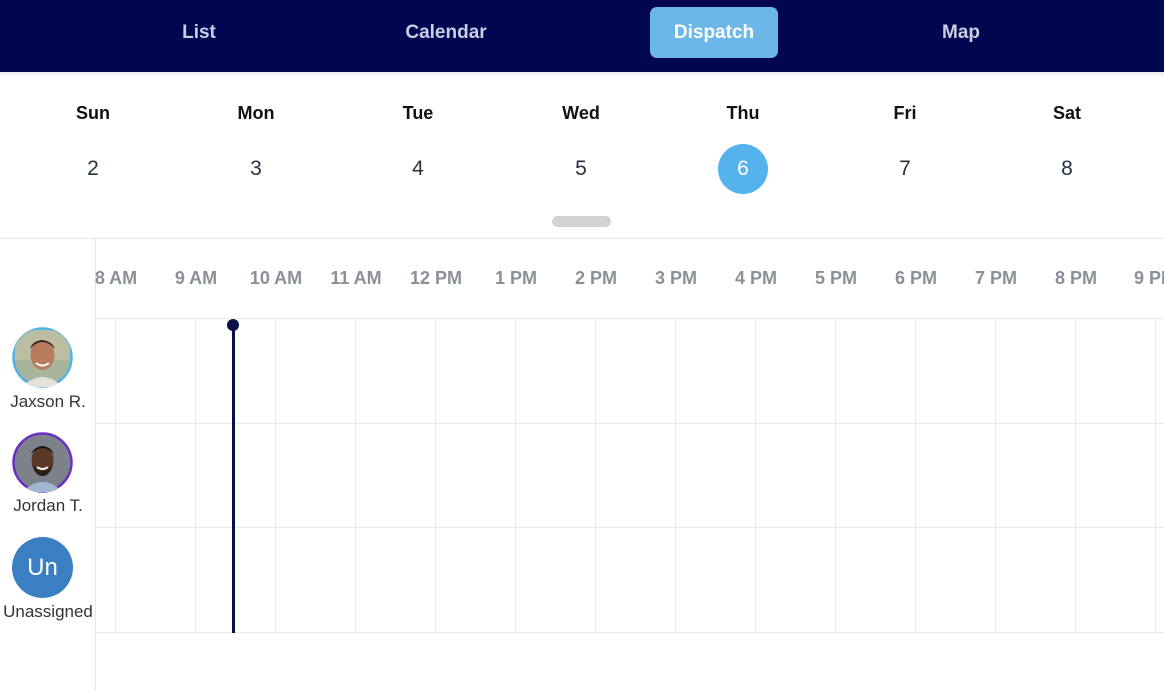 The width and height of the screenshot is (1164, 690). What do you see at coordinates (93, 169) in the screenshot?
I see `day-number-2: 2` at bounding box center [93, 169].